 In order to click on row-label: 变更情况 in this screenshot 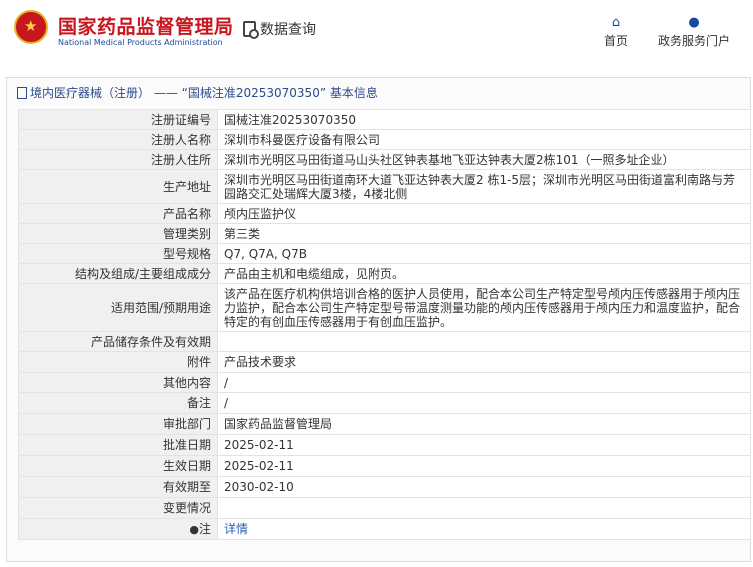, I will do `click(118, 508)`.